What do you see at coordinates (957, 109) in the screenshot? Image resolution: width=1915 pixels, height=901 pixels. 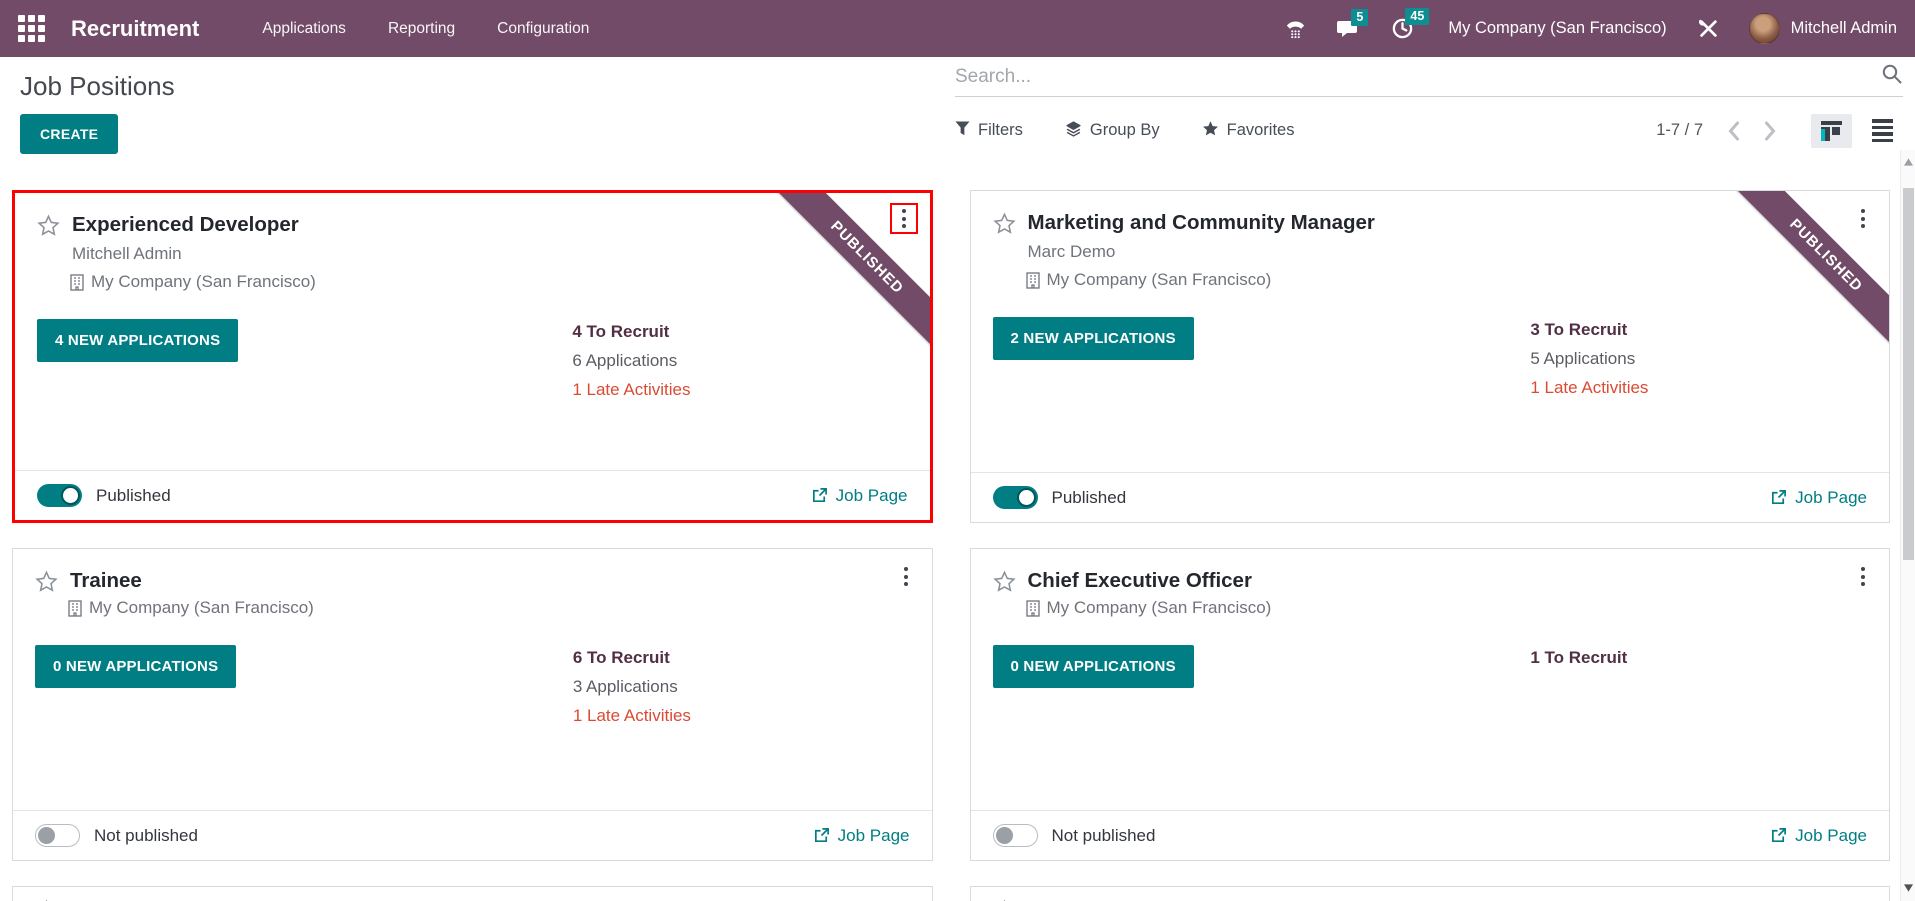 I see `control-panel: Job Positions CREATE Filters` at bounding box center [957, 109].